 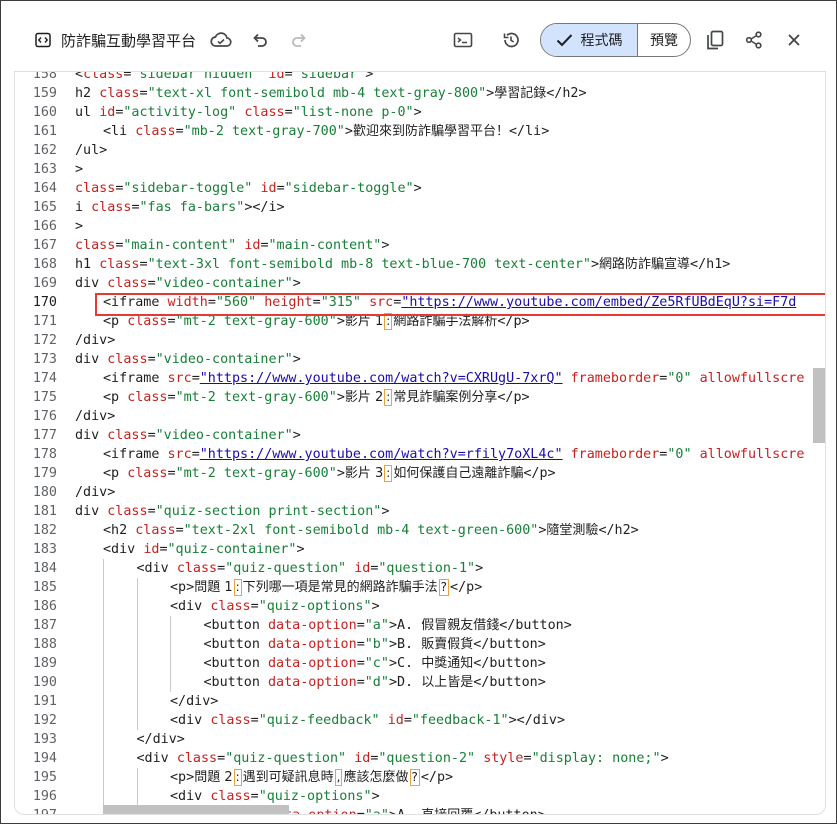 What do you see at coordinates (752, 378) in the screenshot?
I see `code-token: allowfullscre` at bounding box center [752, 378].